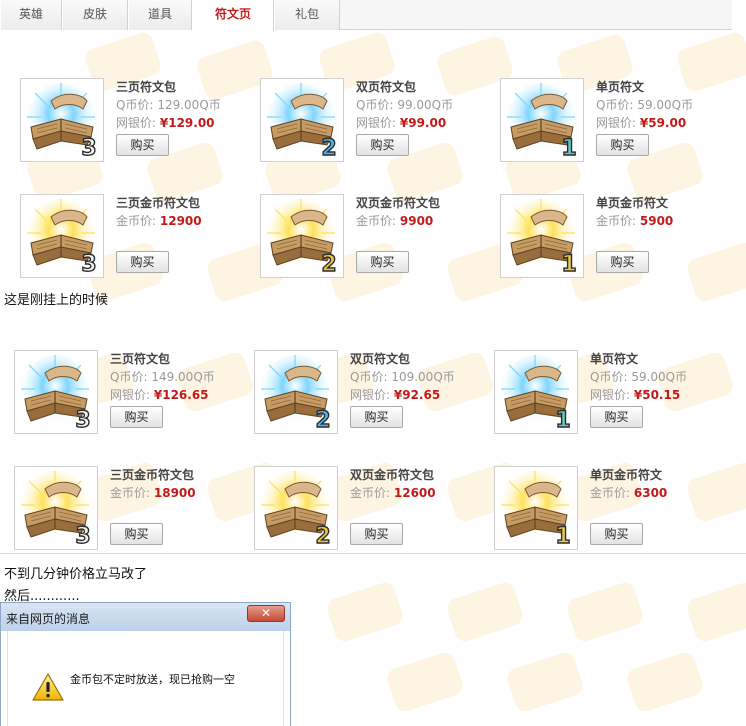 Image resolution: width=746 pixels, height=726 pixels. I want to click on warning-icon, so click(48, 687).